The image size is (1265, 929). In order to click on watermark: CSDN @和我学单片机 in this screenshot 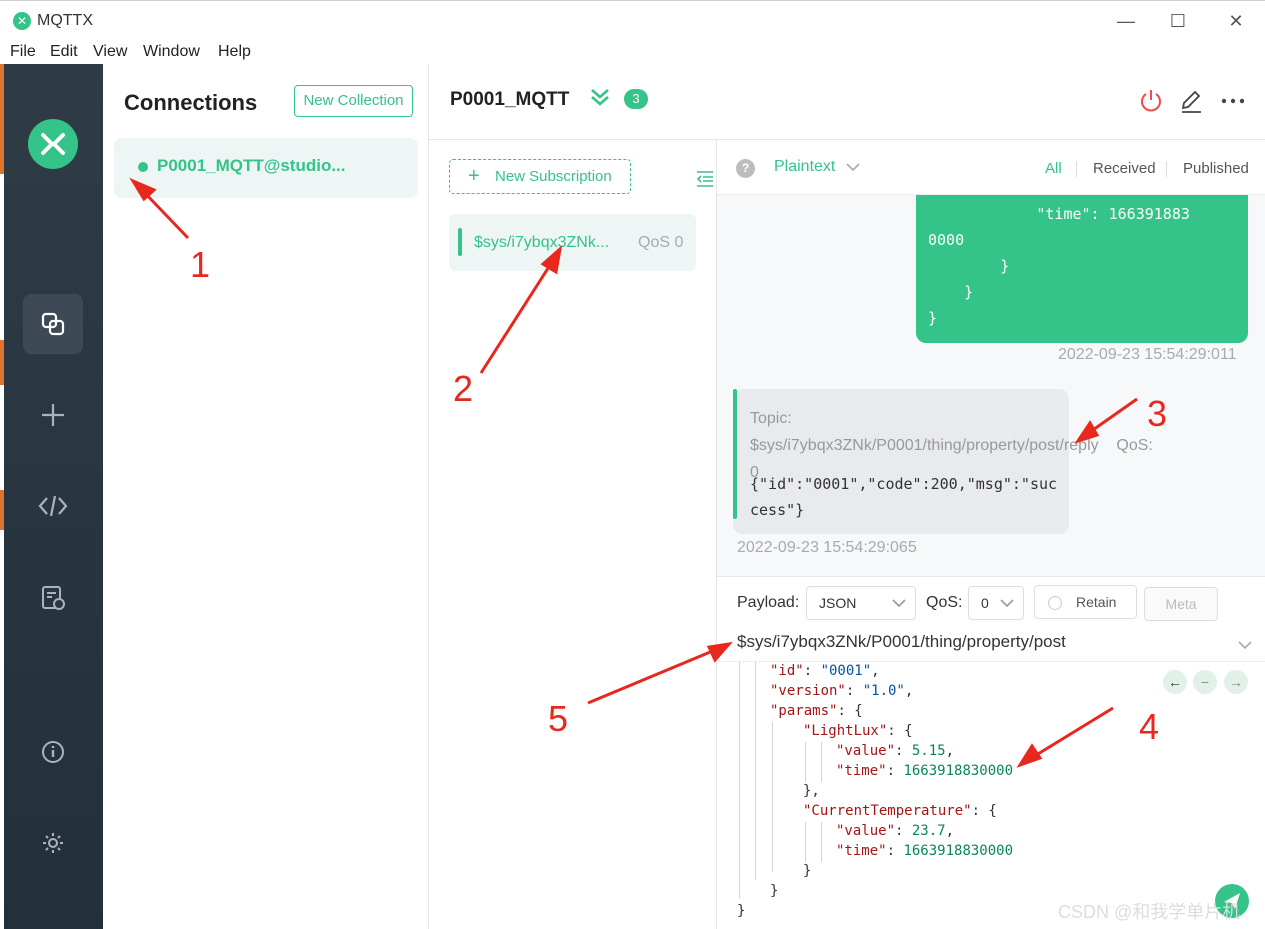, I will do `click(1149, 912)`.